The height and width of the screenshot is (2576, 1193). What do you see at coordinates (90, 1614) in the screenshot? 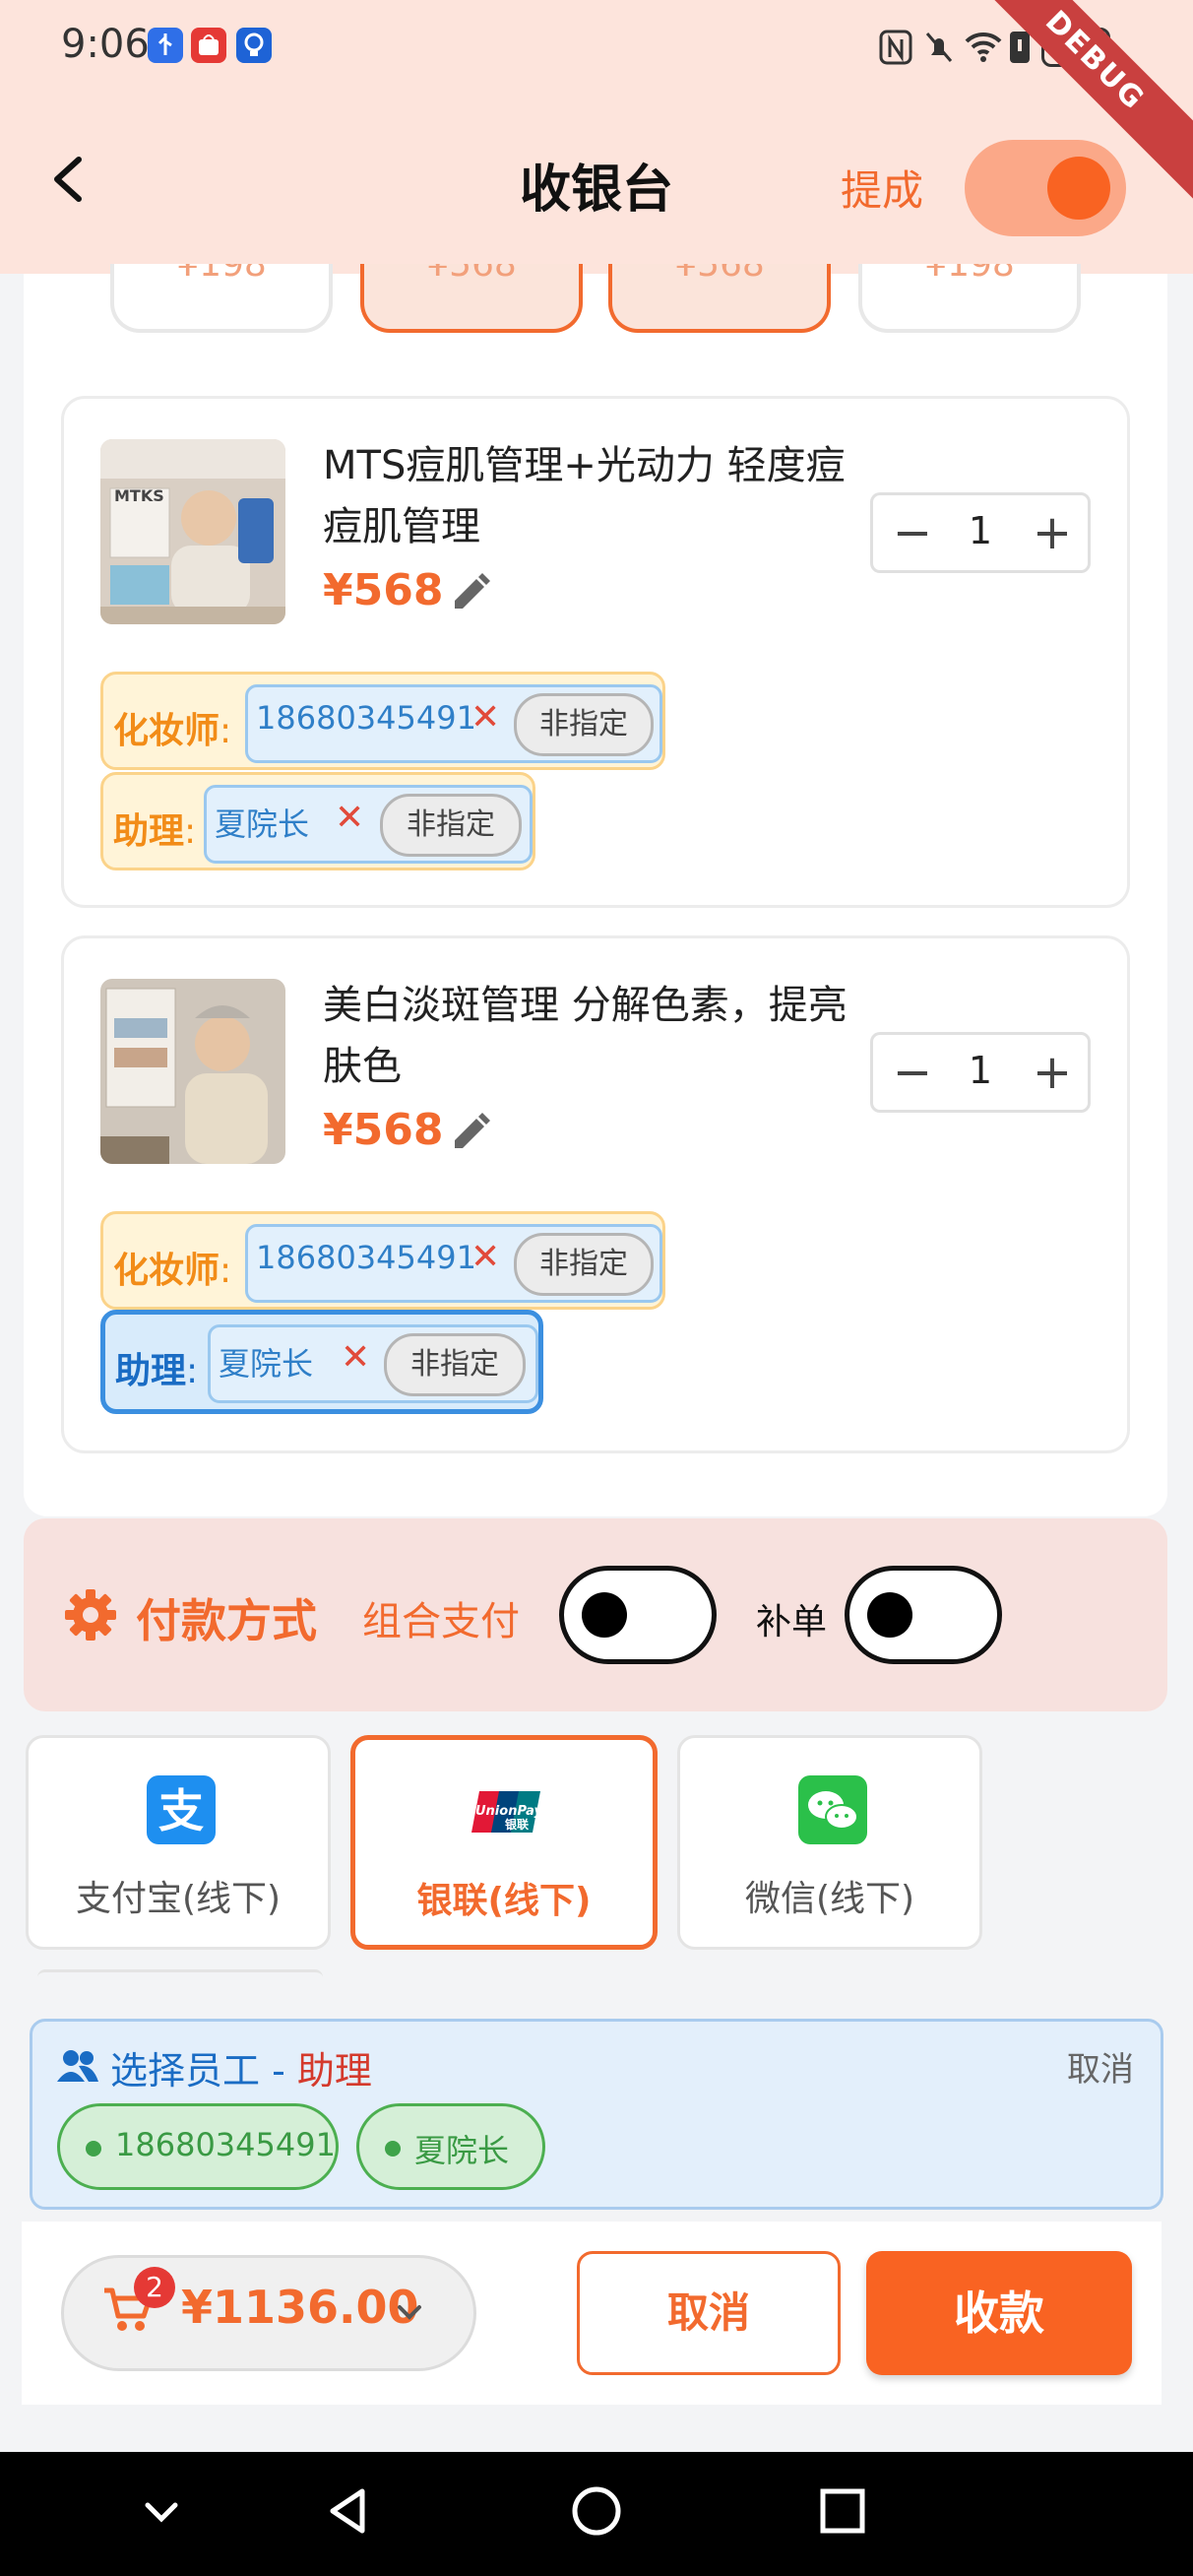
I see `gear-icon` at bounding box center [90, 1614].